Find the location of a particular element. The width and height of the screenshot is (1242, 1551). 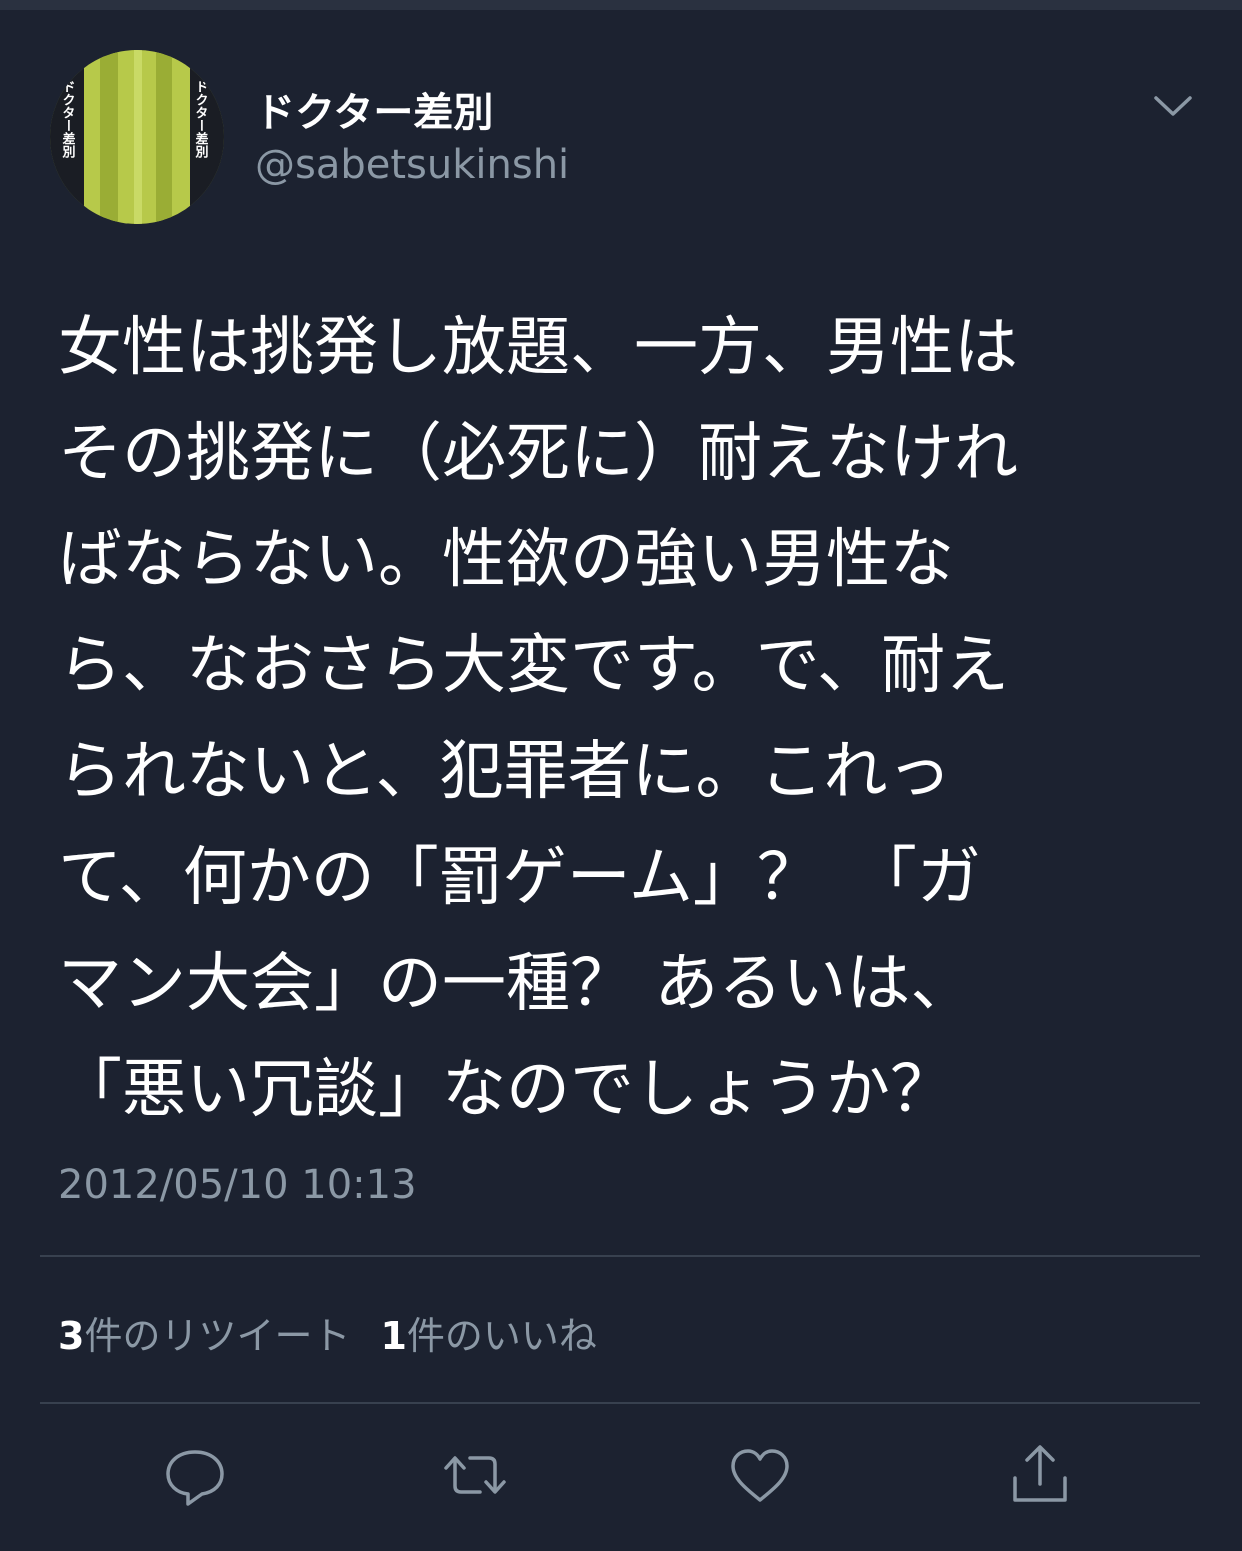

heart-icon is located at coordinates (760, 1475).